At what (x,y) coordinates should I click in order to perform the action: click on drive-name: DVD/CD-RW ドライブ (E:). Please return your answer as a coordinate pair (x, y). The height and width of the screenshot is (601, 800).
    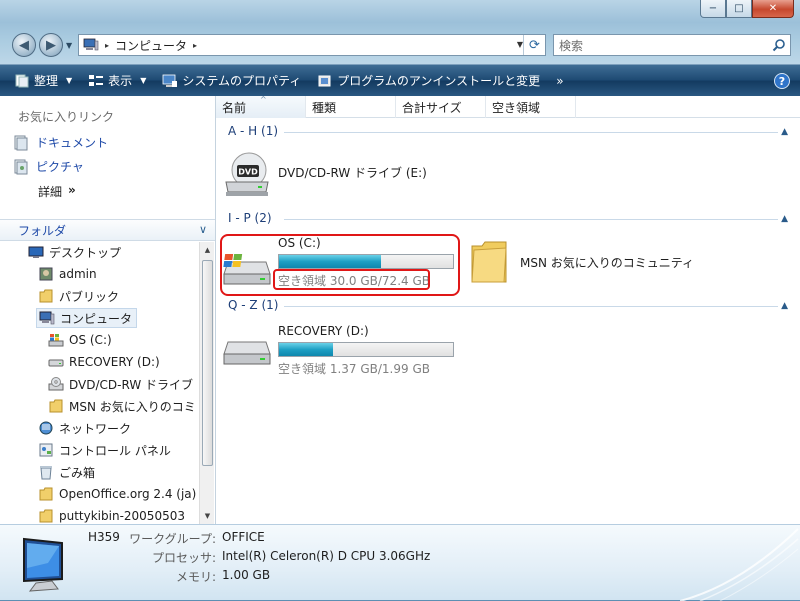
    Looking at the image, I should click on (352, 173).